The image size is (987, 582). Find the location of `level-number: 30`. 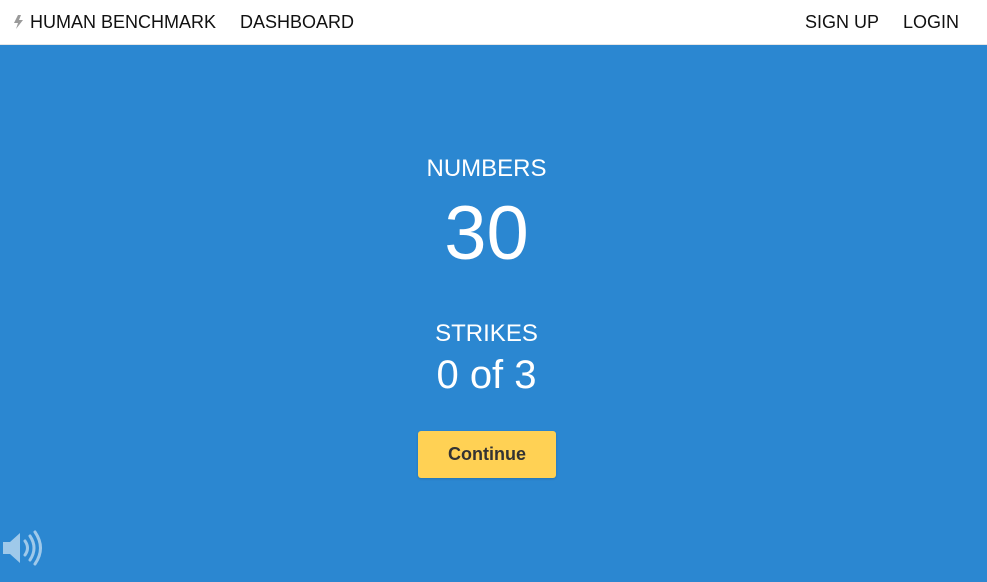

level-number: 30 is located at coordinates (486, 233).